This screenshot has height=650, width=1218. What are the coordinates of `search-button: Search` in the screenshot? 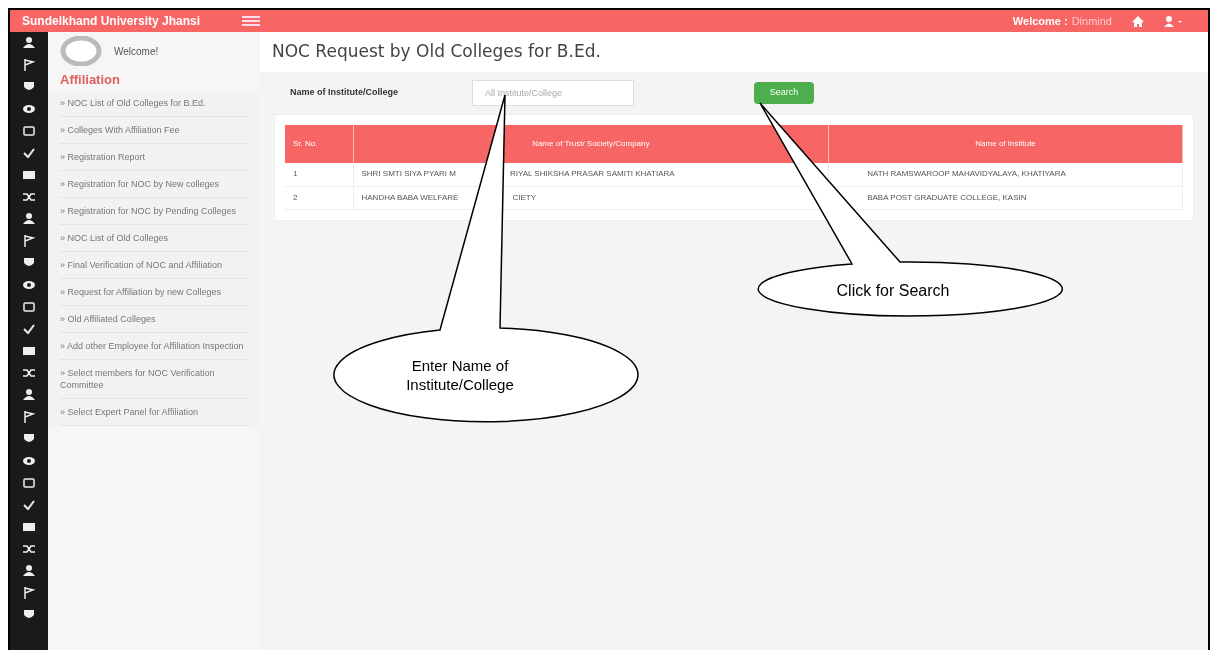 It's located at (784, 93).